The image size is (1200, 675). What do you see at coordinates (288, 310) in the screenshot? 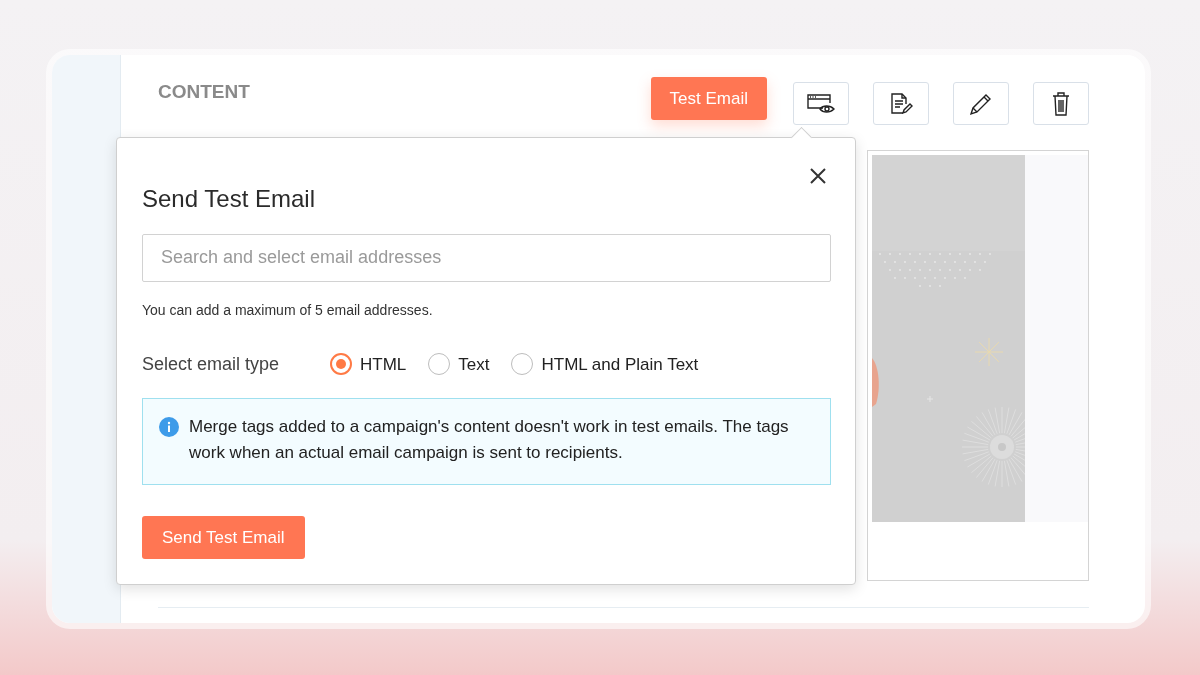
I see `hint-text: You can add a maximum of 5 email addresses.` at bounding box center [288, 310].